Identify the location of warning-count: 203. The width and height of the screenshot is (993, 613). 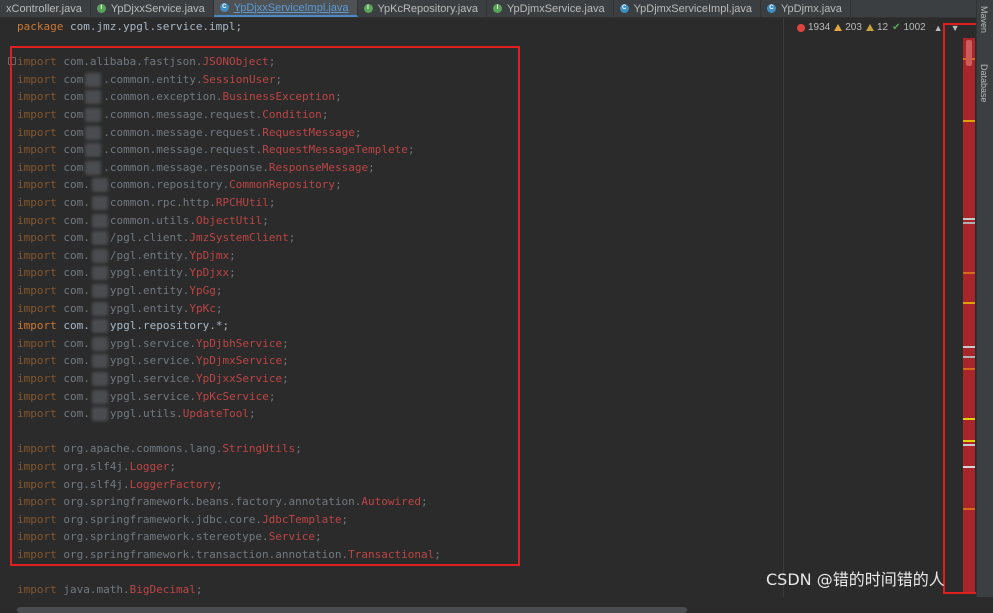
(848, 27).